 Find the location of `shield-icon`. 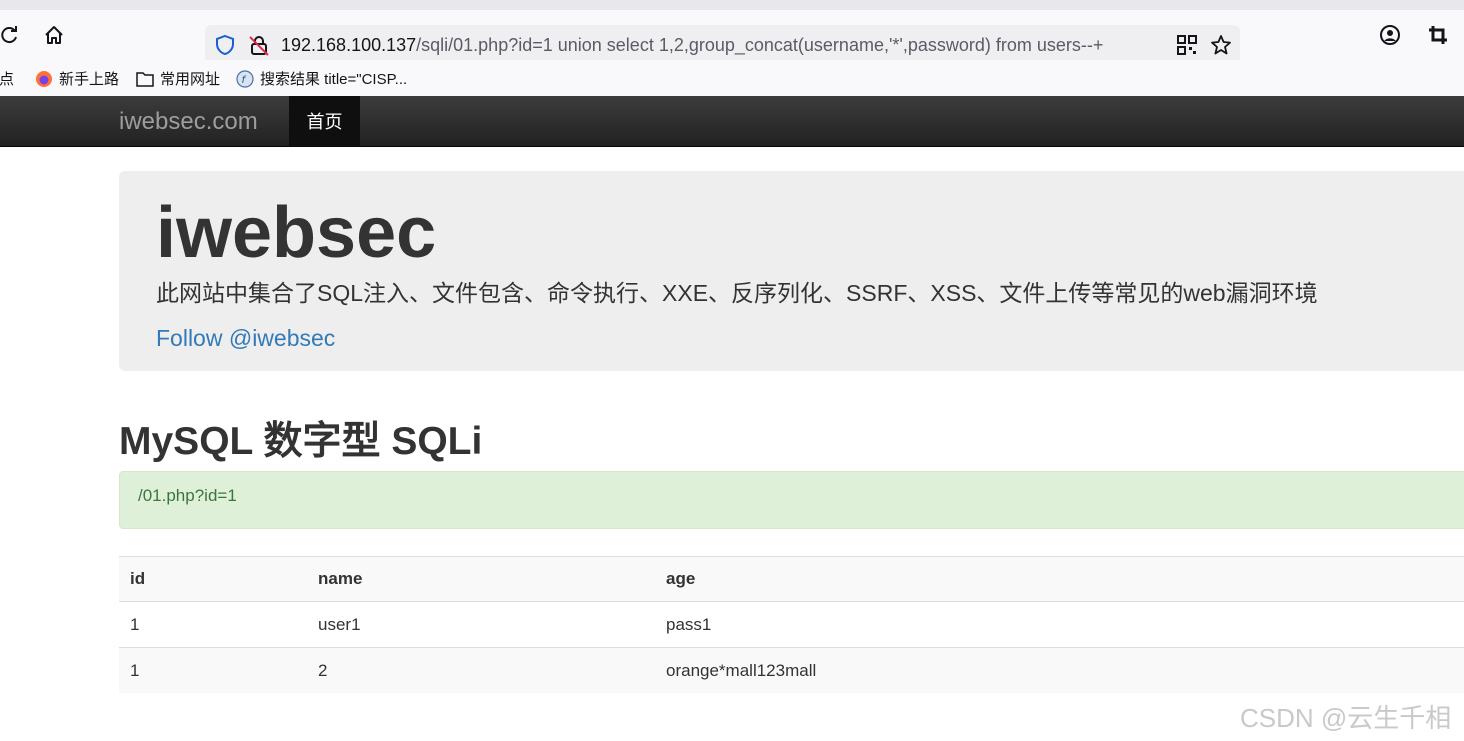

shield-icon is located at coordinates (225, 47).